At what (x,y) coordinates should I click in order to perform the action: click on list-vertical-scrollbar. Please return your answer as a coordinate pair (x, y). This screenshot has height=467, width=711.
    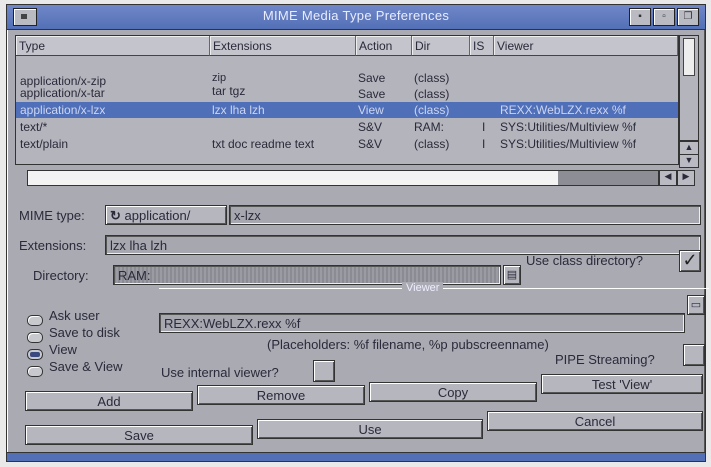
    Looking at the image, I should click on (689, 88).